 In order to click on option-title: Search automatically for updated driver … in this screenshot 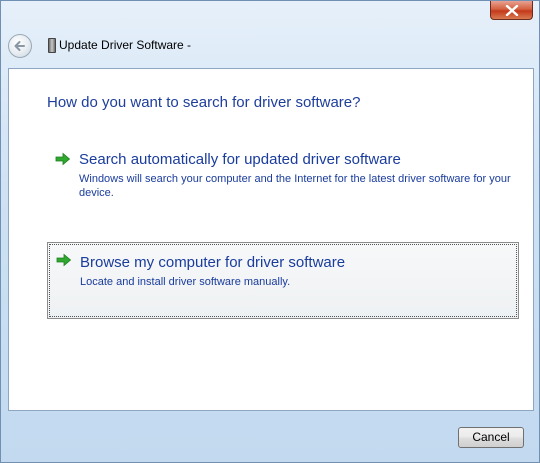, I will do `click(240, 159)`.